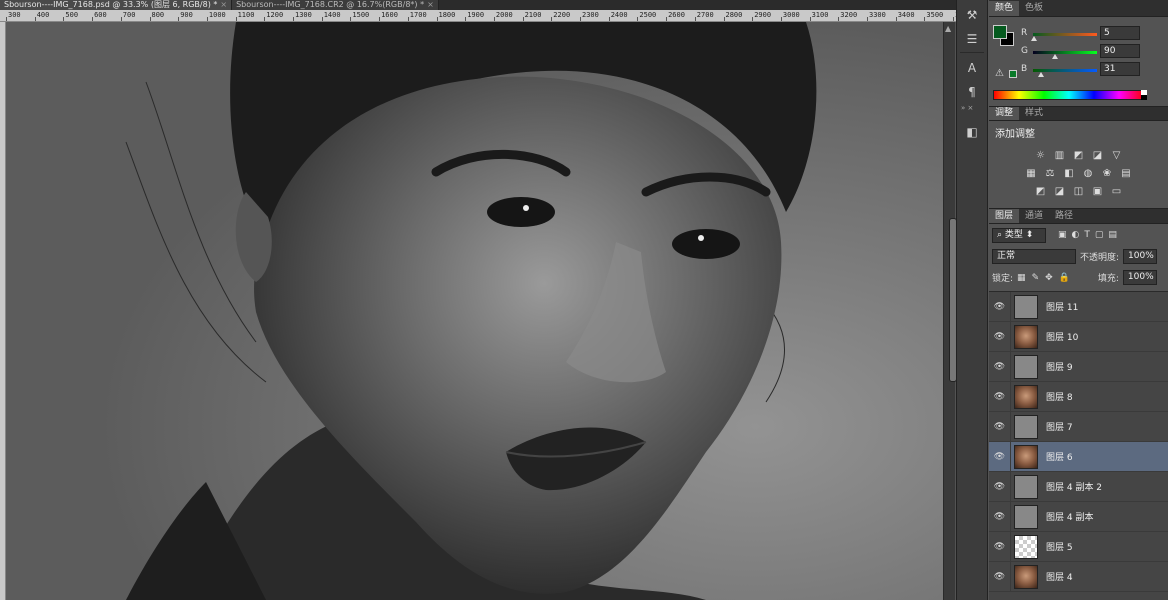  I want to click on layer-name: 图层 9, so click(1059, 366).